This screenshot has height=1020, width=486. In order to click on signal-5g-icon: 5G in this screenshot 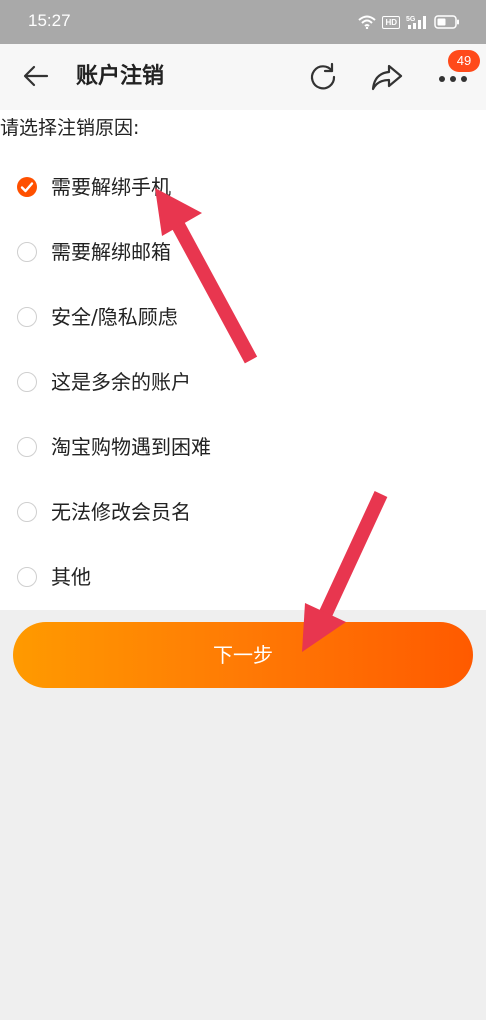, I will do `click(417, 22)`.